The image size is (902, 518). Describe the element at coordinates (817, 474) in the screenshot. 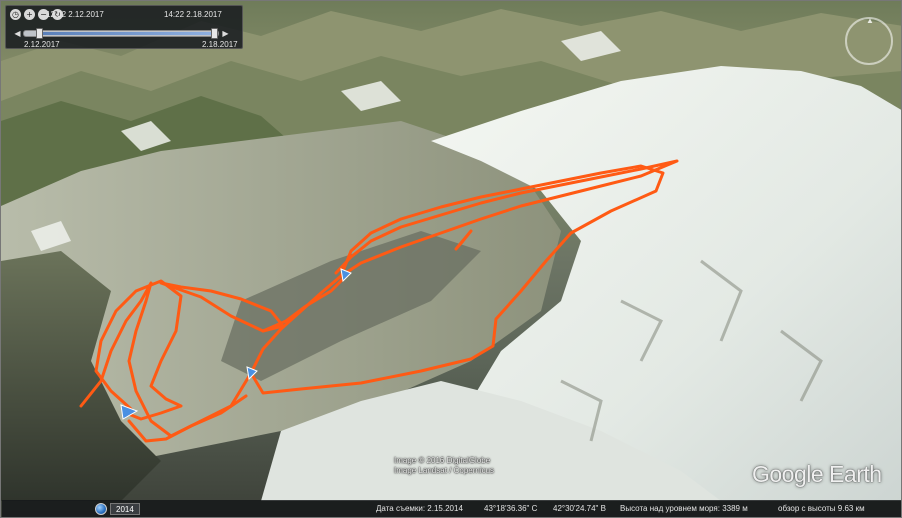

I see `google-earth-logo: Google Earth` at that location.